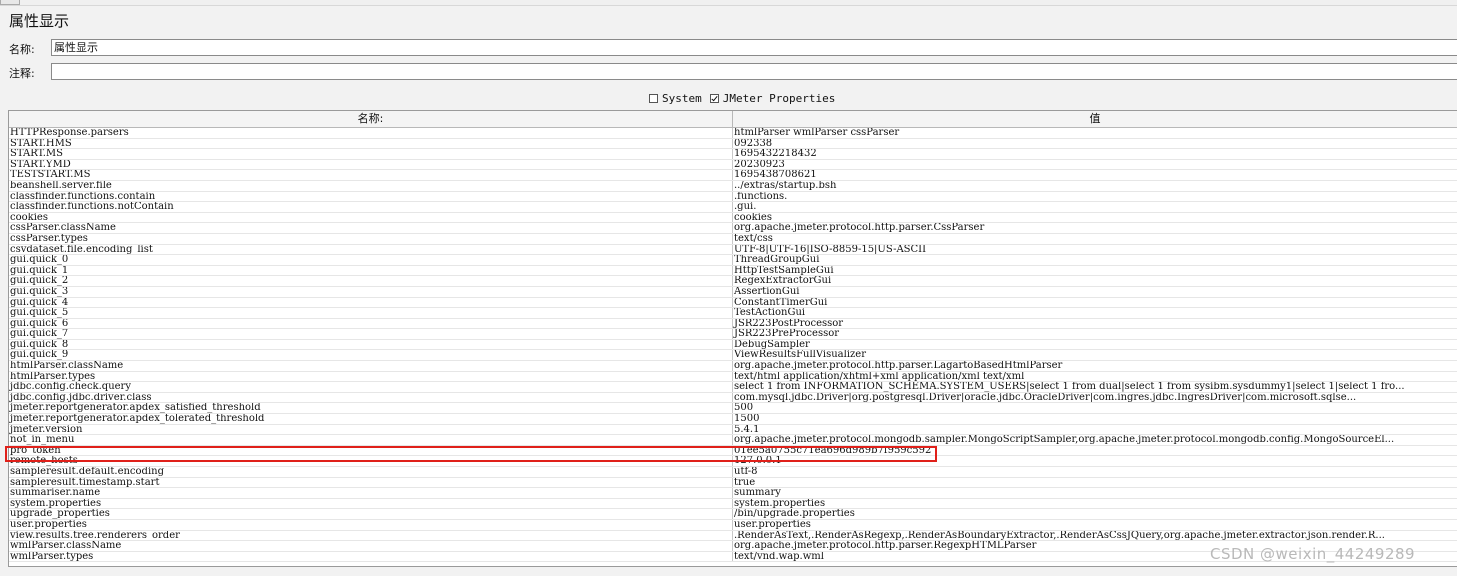 This screenshot has width=1457, height=576. I want to click on table-row: remote_hosts 127.0.0.1, so click(733, 461).